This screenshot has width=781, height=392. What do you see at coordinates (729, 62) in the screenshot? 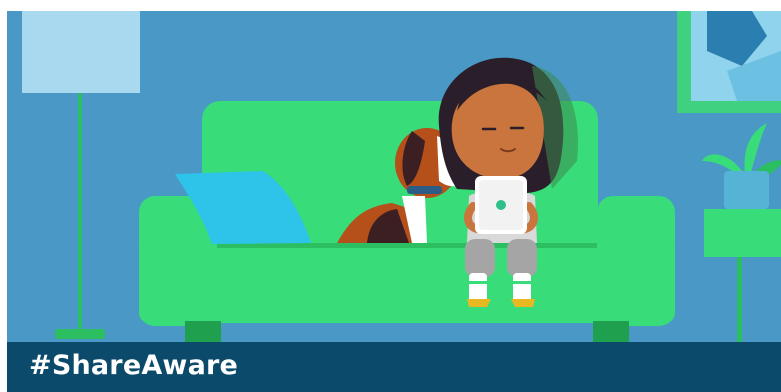
I see `framed-picture` at bounding box center [729, 62].